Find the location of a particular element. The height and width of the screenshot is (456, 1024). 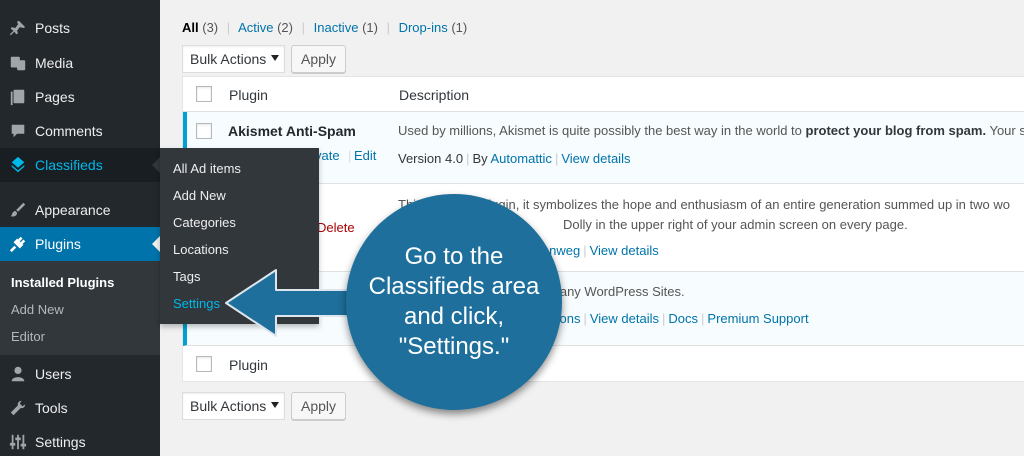

docs-link: Docs is located at coordinates (683, 318).